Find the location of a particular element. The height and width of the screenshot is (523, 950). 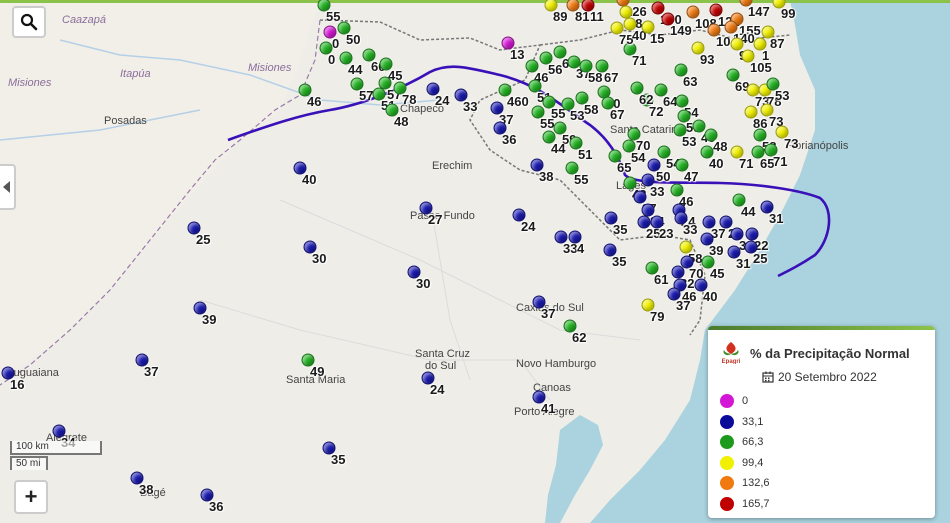

station-value: 4 is located at coordinates (581, 248).